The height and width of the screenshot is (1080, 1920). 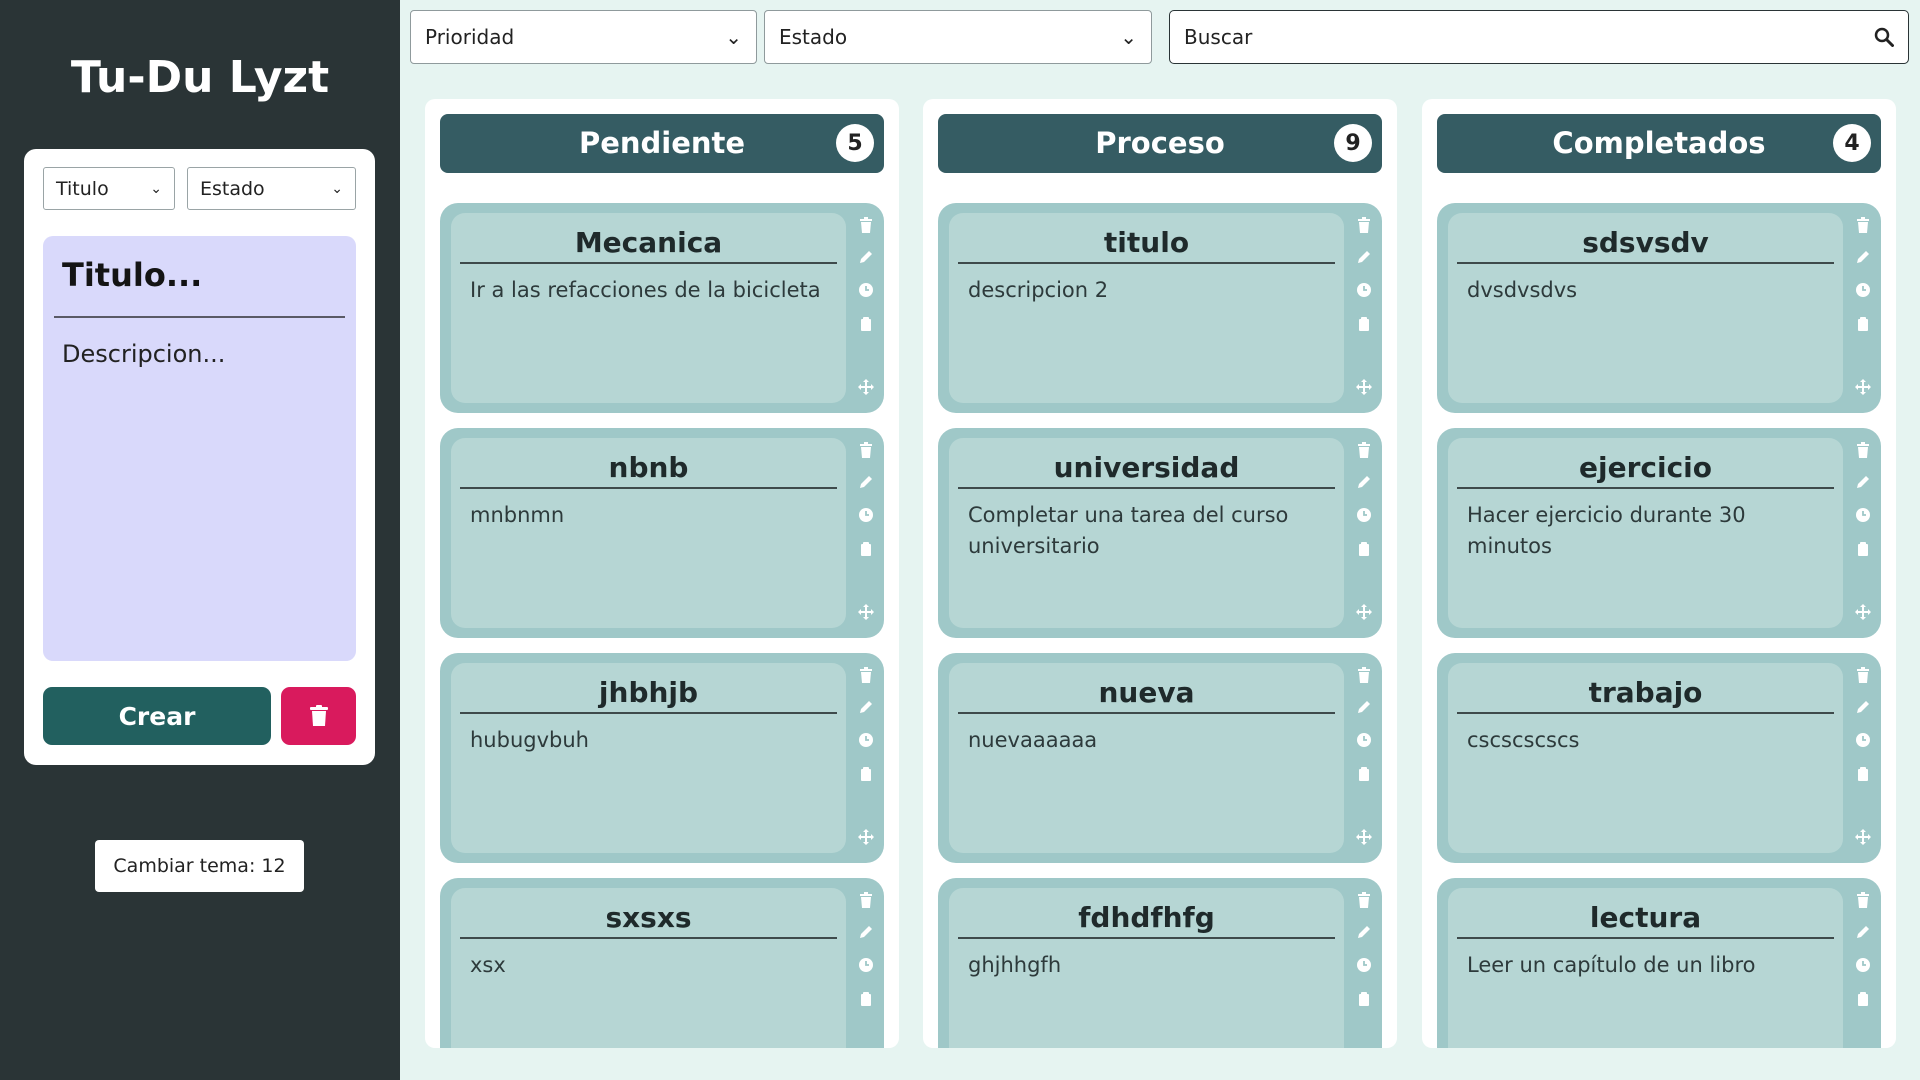 What do you see at coordinates (232, 188) in the screenshot?
I see `status-filter-value: Estado` at bounding box center [232, 188].